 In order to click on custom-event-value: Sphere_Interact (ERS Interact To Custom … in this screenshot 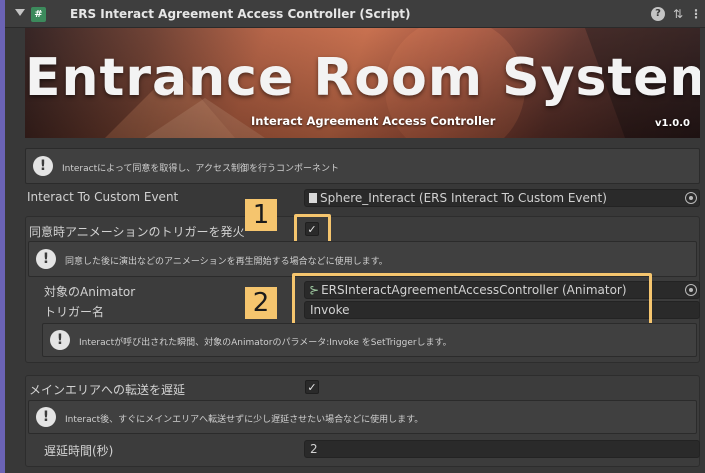, I will do `click(463, 198)`.